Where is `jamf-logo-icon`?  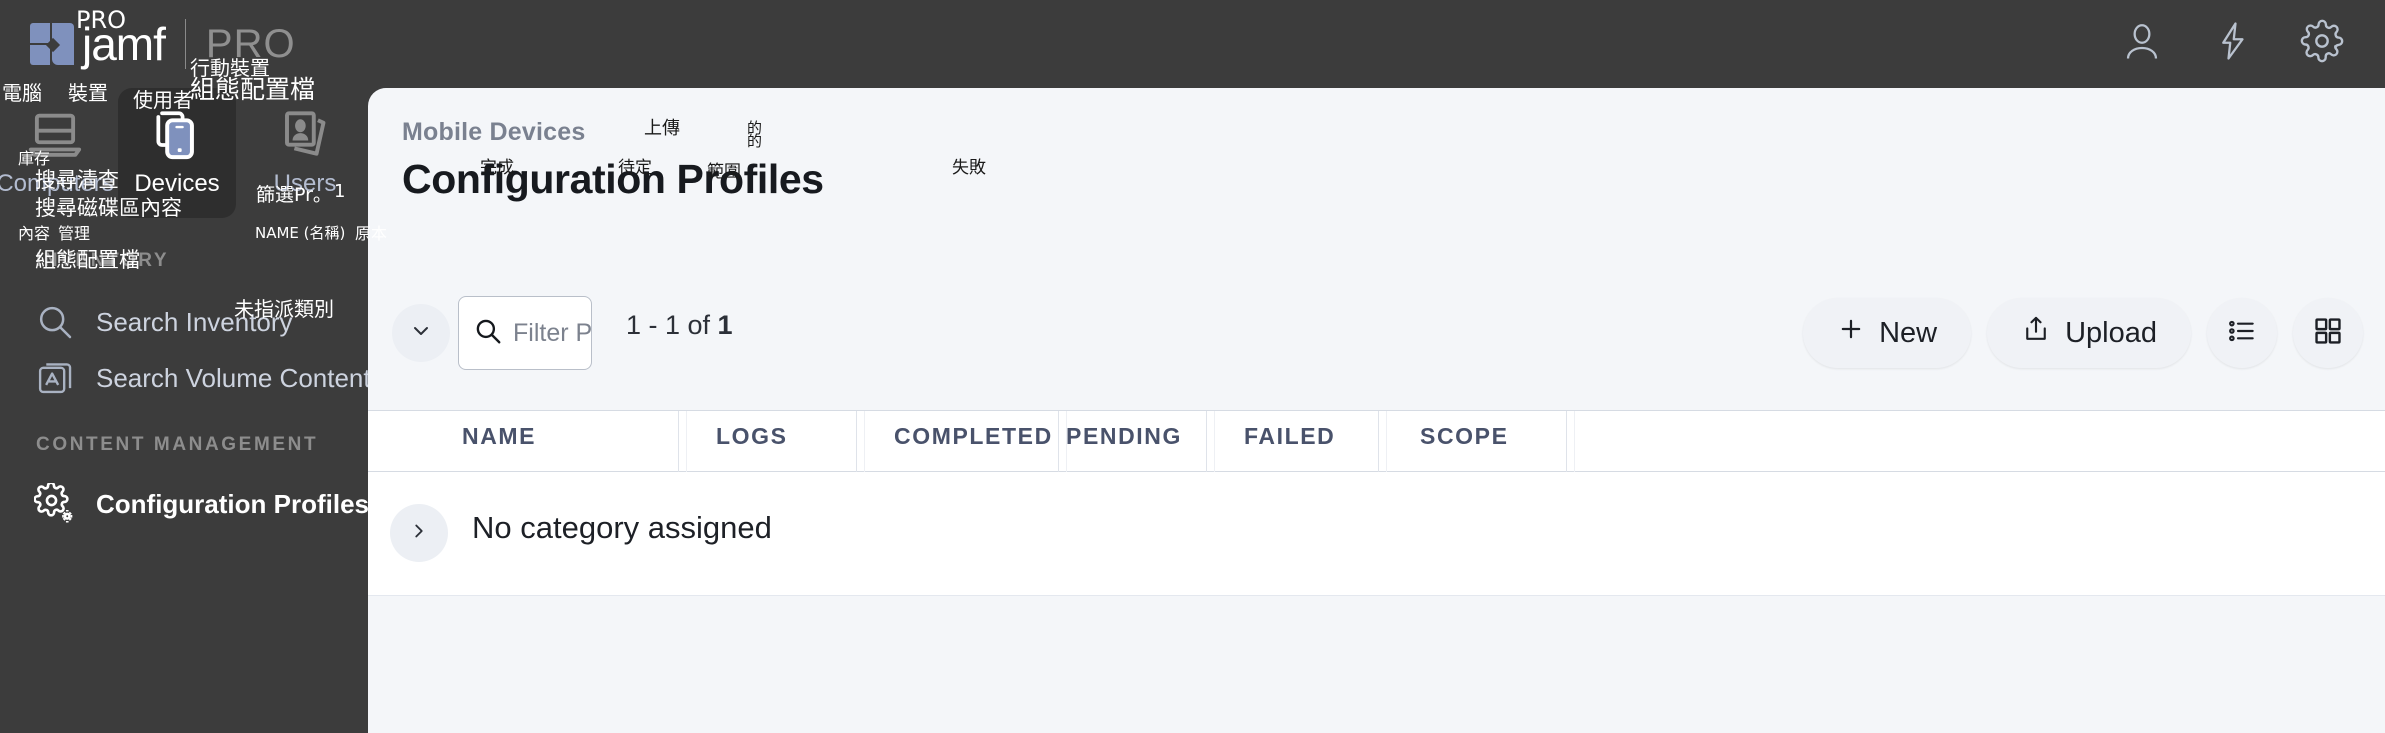 jamf-logo-icon is located at coordinates (52, 44).